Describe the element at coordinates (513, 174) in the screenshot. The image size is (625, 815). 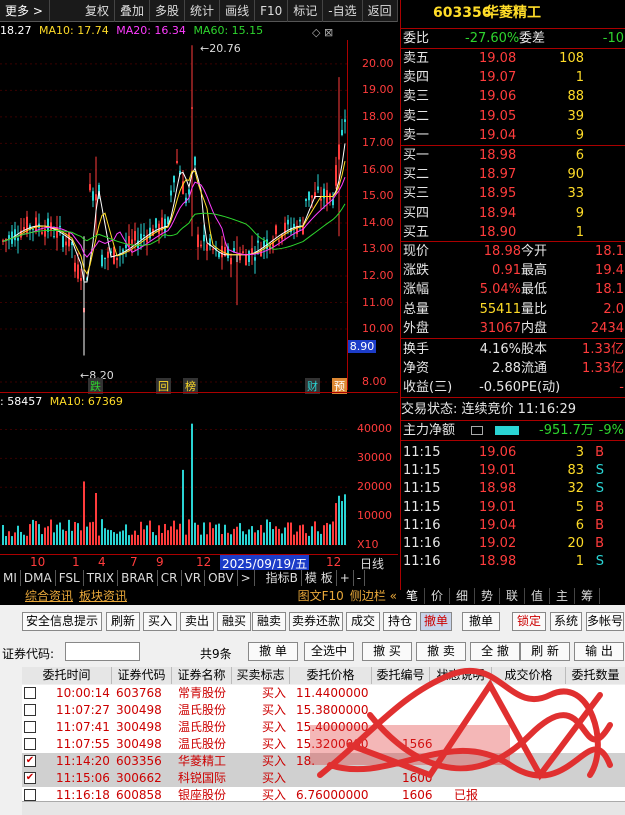
I see `bid-row: 买二 18.97 90` at that location.